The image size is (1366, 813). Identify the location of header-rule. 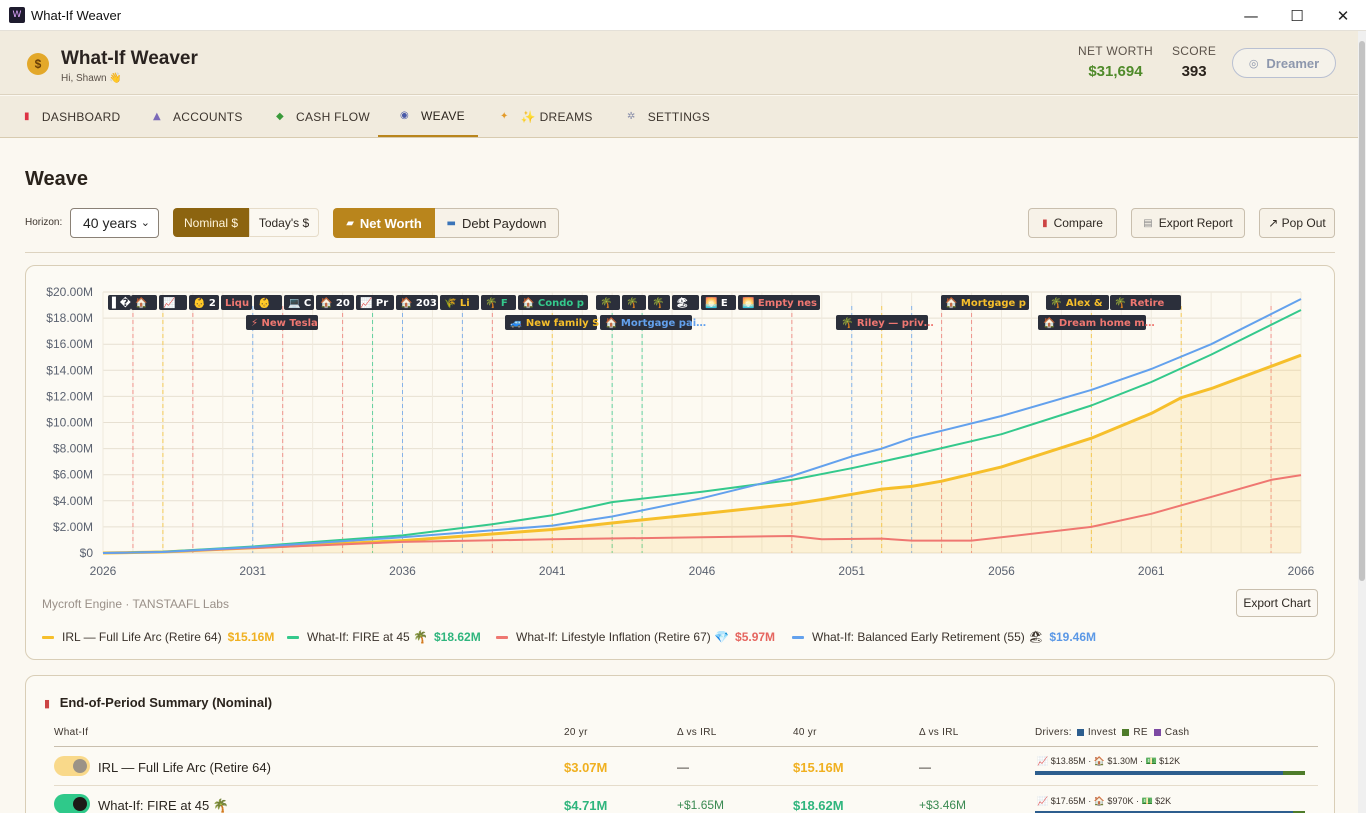
(686, 746).